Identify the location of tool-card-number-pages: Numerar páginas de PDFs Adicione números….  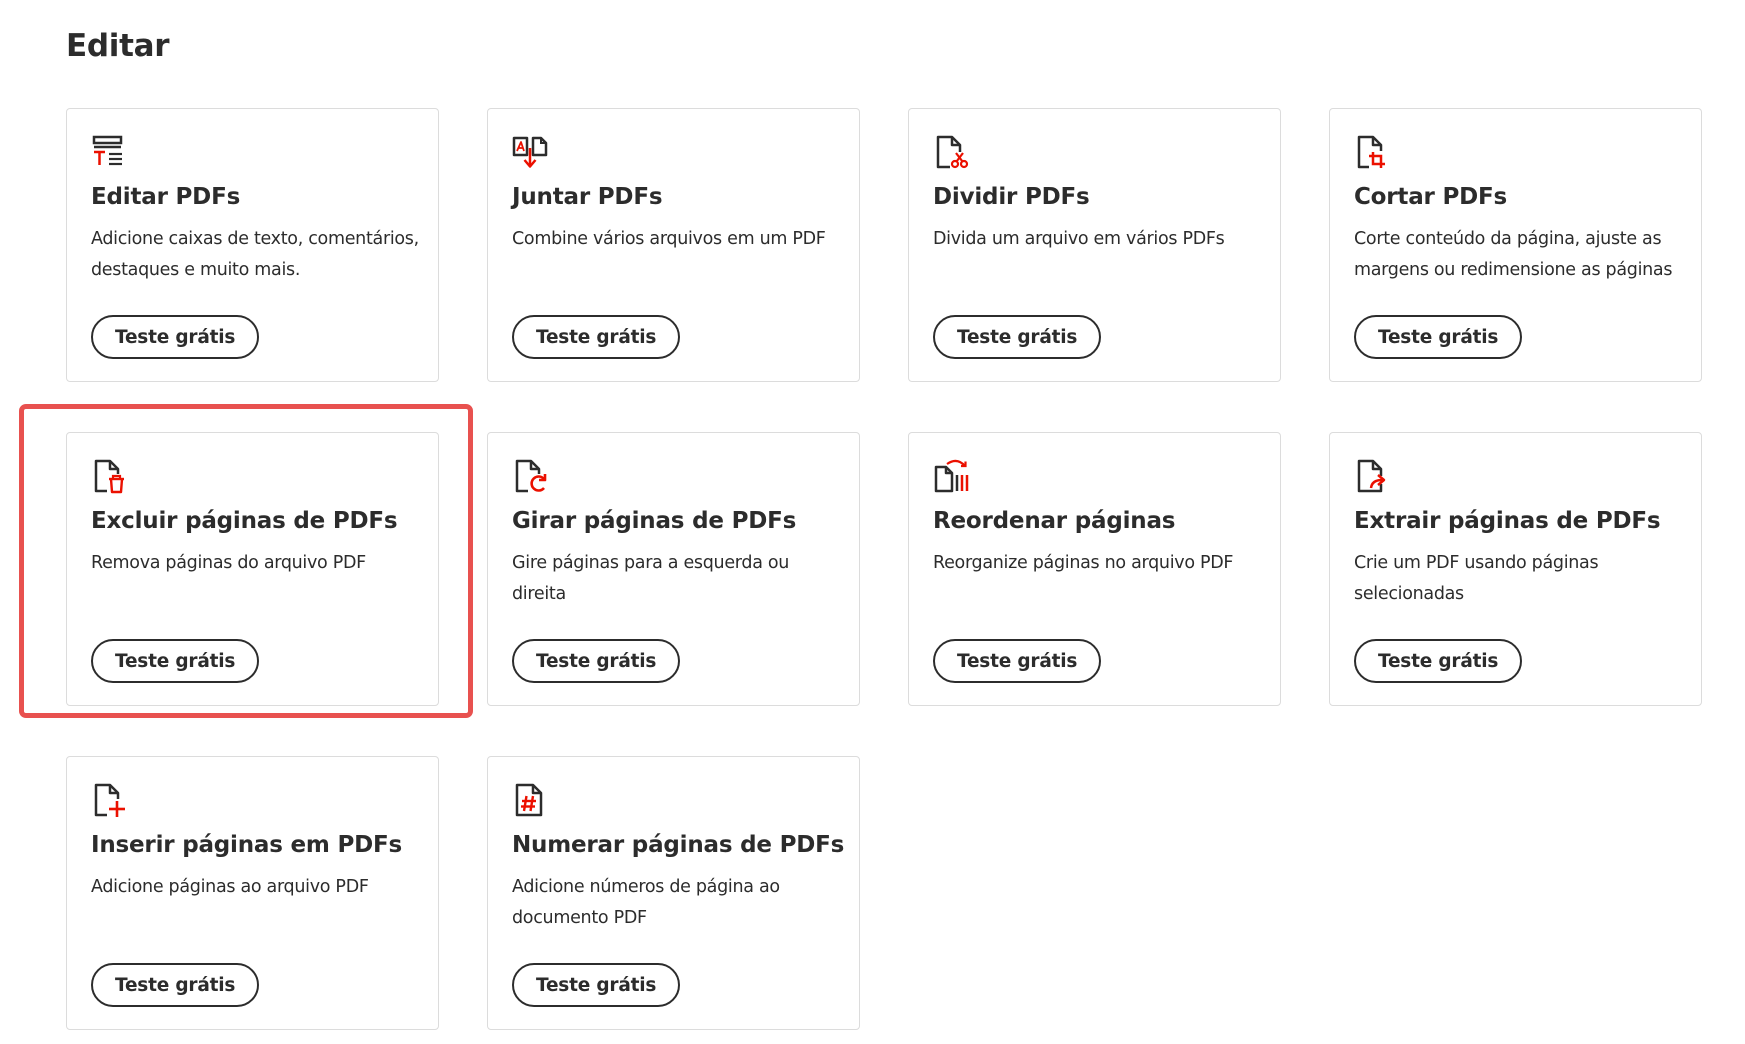
(673, 893).